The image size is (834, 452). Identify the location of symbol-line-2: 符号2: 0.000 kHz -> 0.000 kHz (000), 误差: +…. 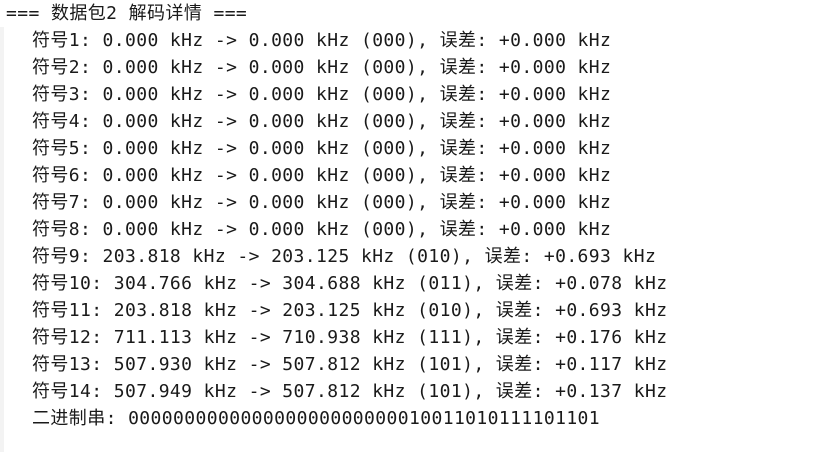
(322, 67).